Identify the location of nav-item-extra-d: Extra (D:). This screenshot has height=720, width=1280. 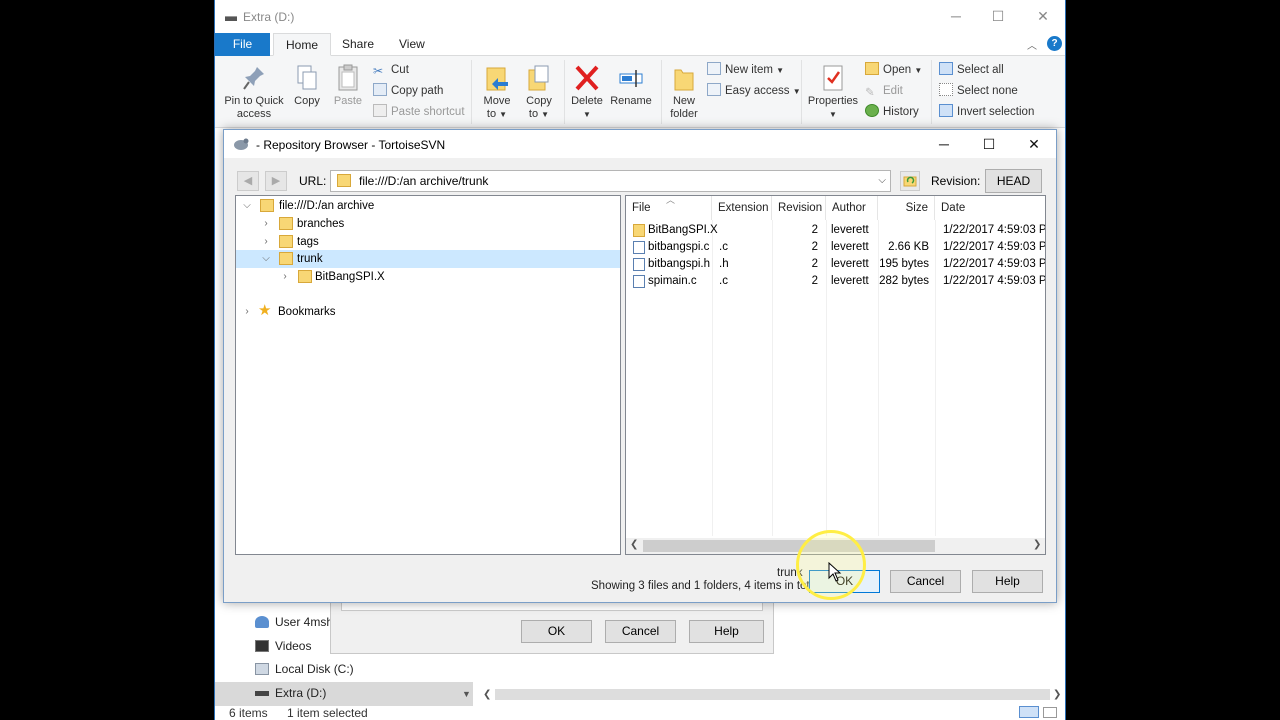
(290, 693).